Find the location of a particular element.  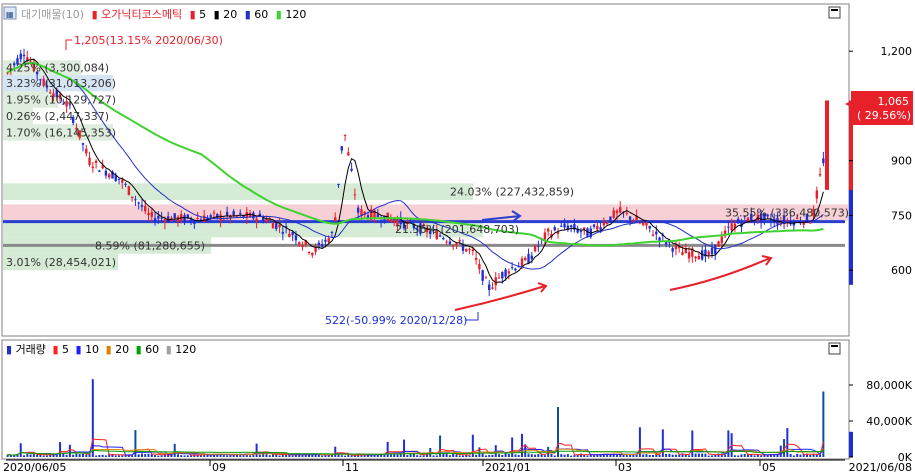

vol-ma-label-120: 120 is located at coordinates (185, 349).